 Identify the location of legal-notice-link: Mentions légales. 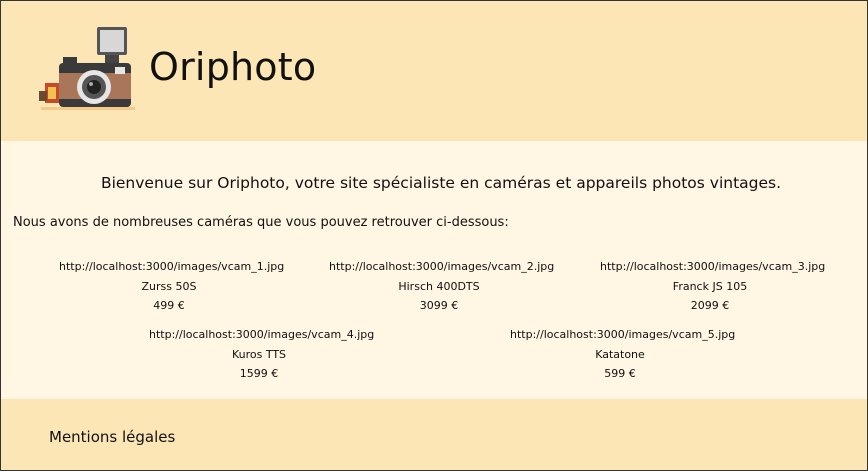
(112, 437).